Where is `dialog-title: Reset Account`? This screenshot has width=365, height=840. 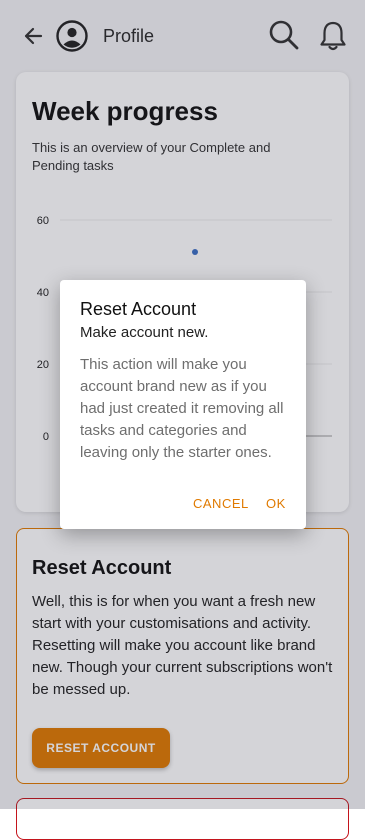
dialog-title: Reset Account is located at coordinates (138, 309).